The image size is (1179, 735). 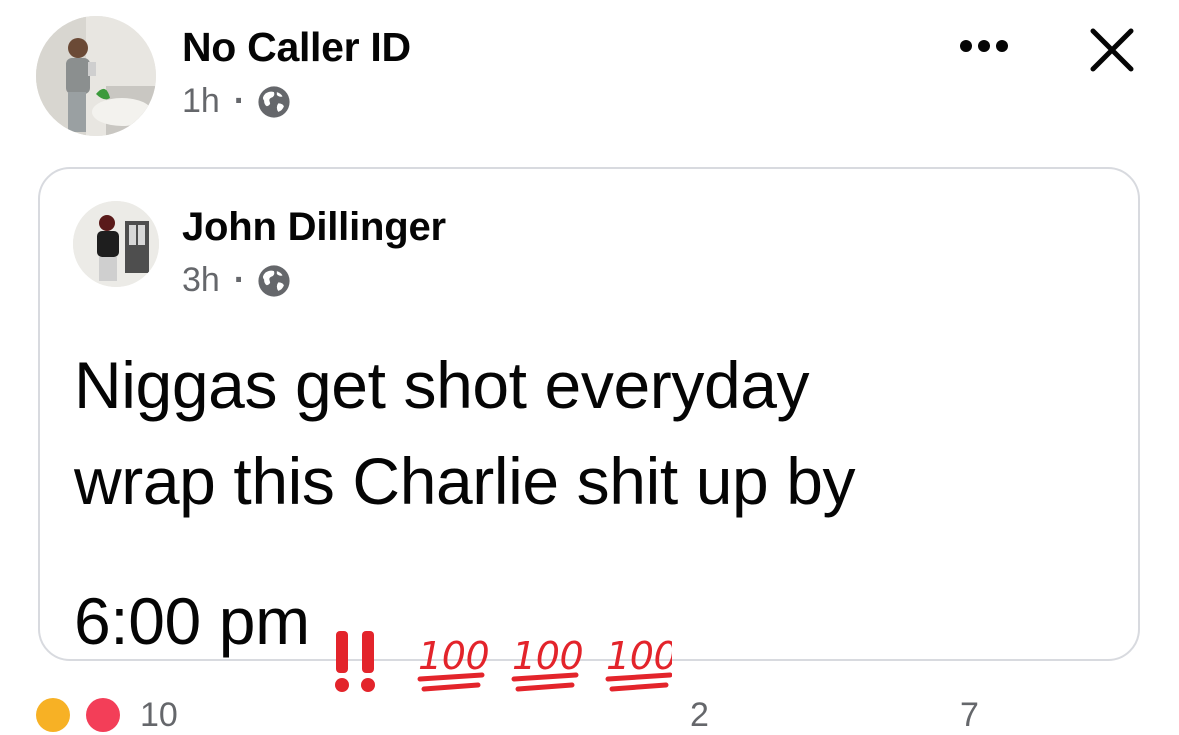 What do you see at coordinates (296, 47) in the screenshot?
I see `author-name: No Caller ID` at bounding box center [296, 47].